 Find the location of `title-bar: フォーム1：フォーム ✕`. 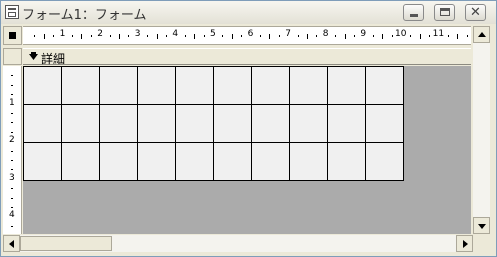

title-bar: フォーム1：フォーム ✕ is located at coordinates (248, 12).